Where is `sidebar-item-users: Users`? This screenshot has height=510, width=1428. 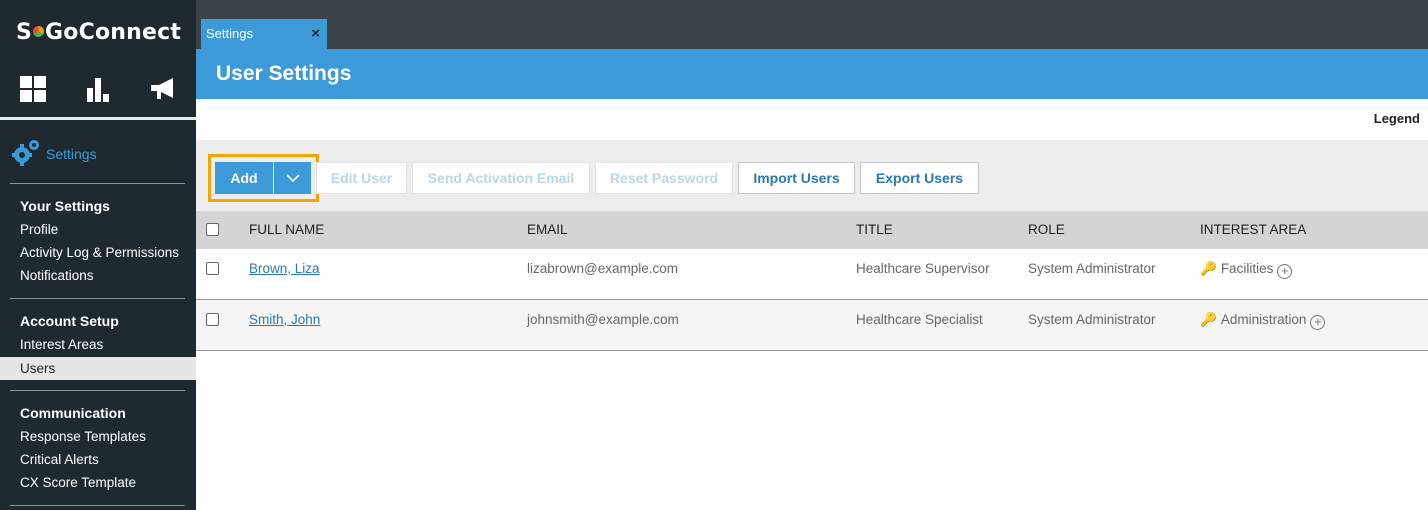 sidebar-item-users: Users is located at coordinates (98, 368).